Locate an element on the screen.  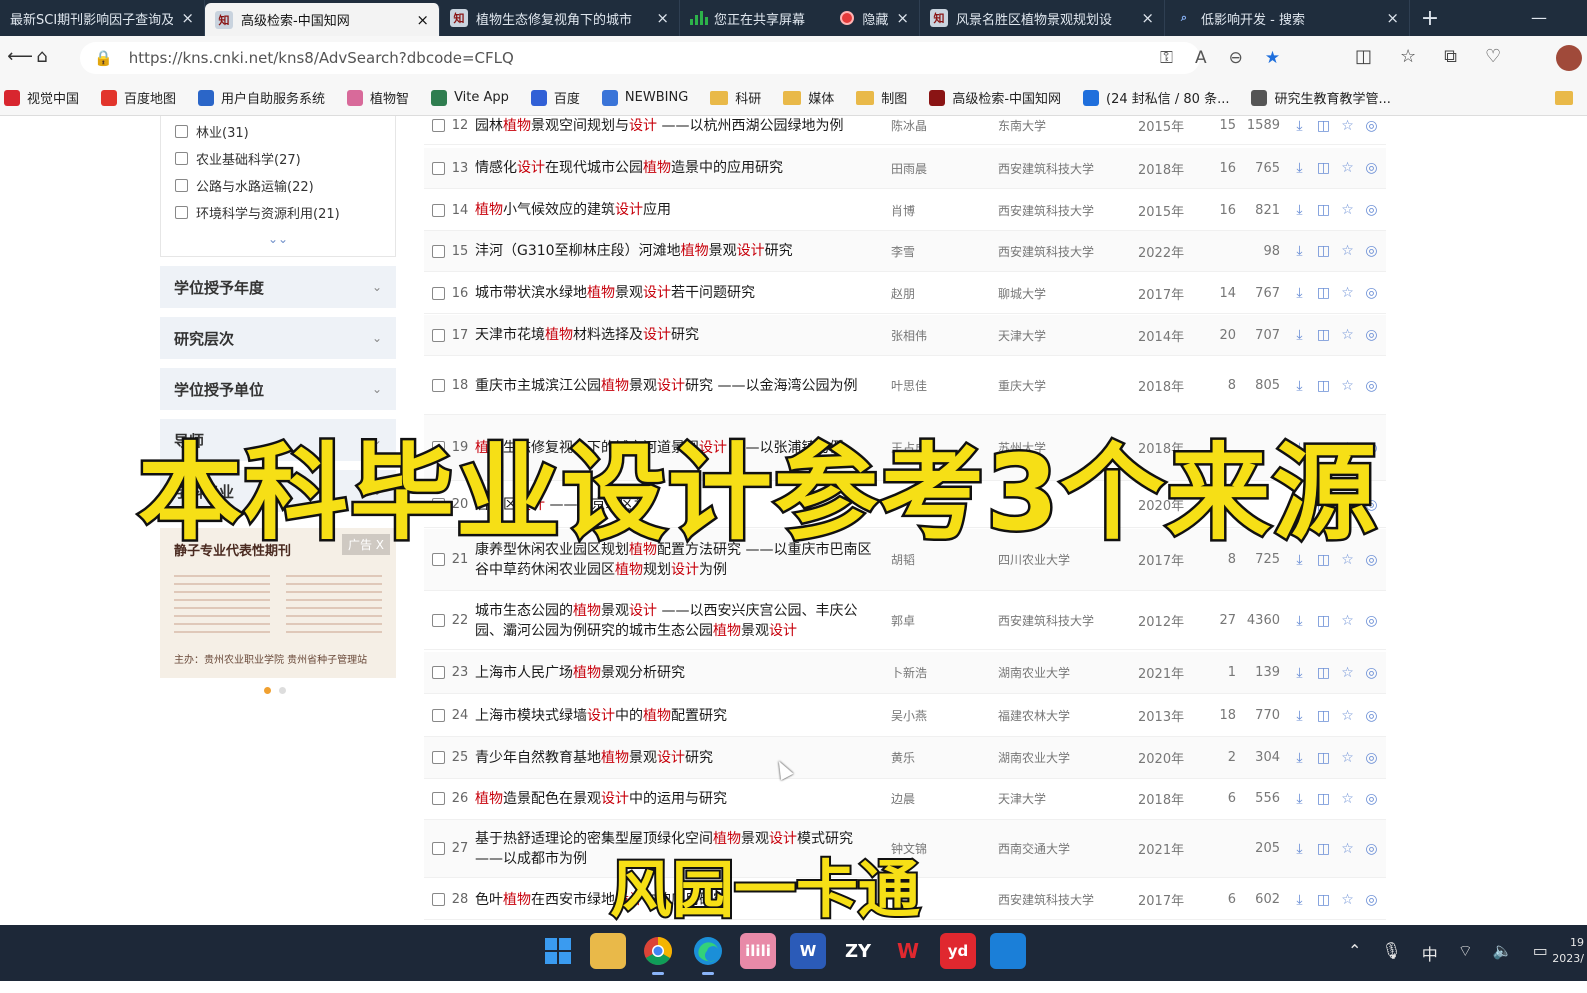
filter-option: 公路与水路运输(22) is located at coordinates (278, 185).